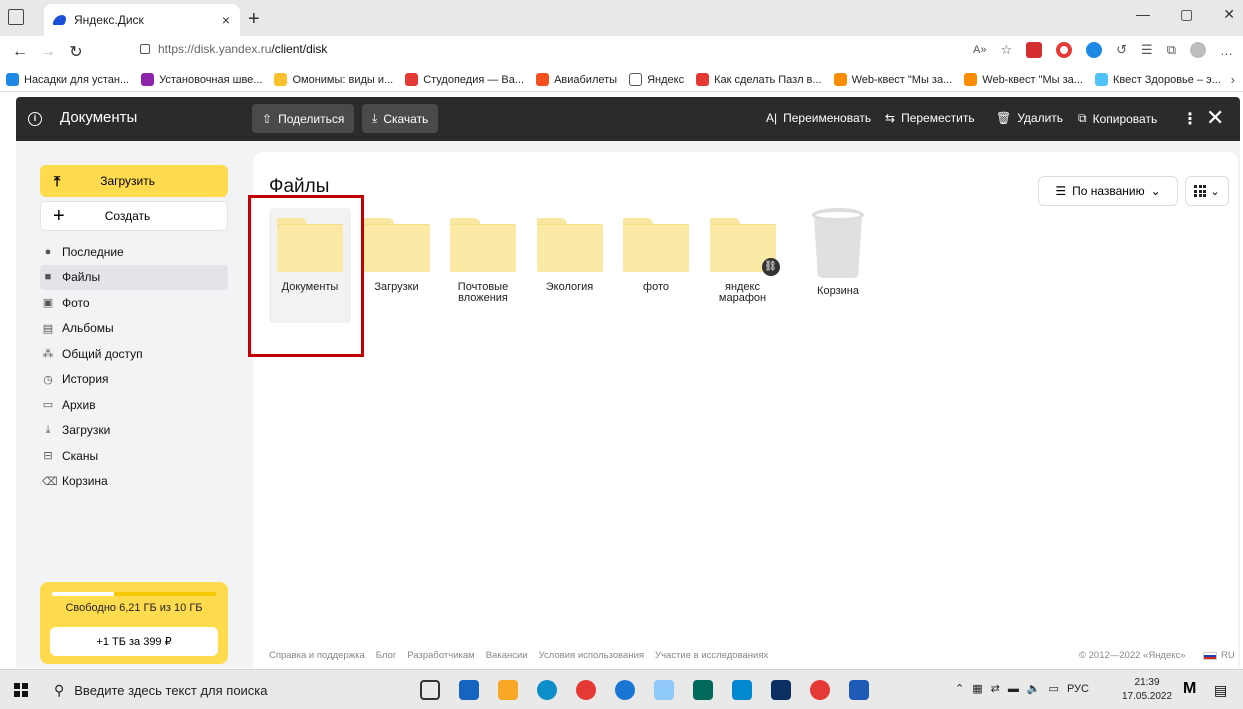 The height and width of the screenshot is (709, 1243). Describe the element at coordinates (1108, 191) in the screenshot. I see `sort-dropdown: ☰ По названию ⌄` at that location.